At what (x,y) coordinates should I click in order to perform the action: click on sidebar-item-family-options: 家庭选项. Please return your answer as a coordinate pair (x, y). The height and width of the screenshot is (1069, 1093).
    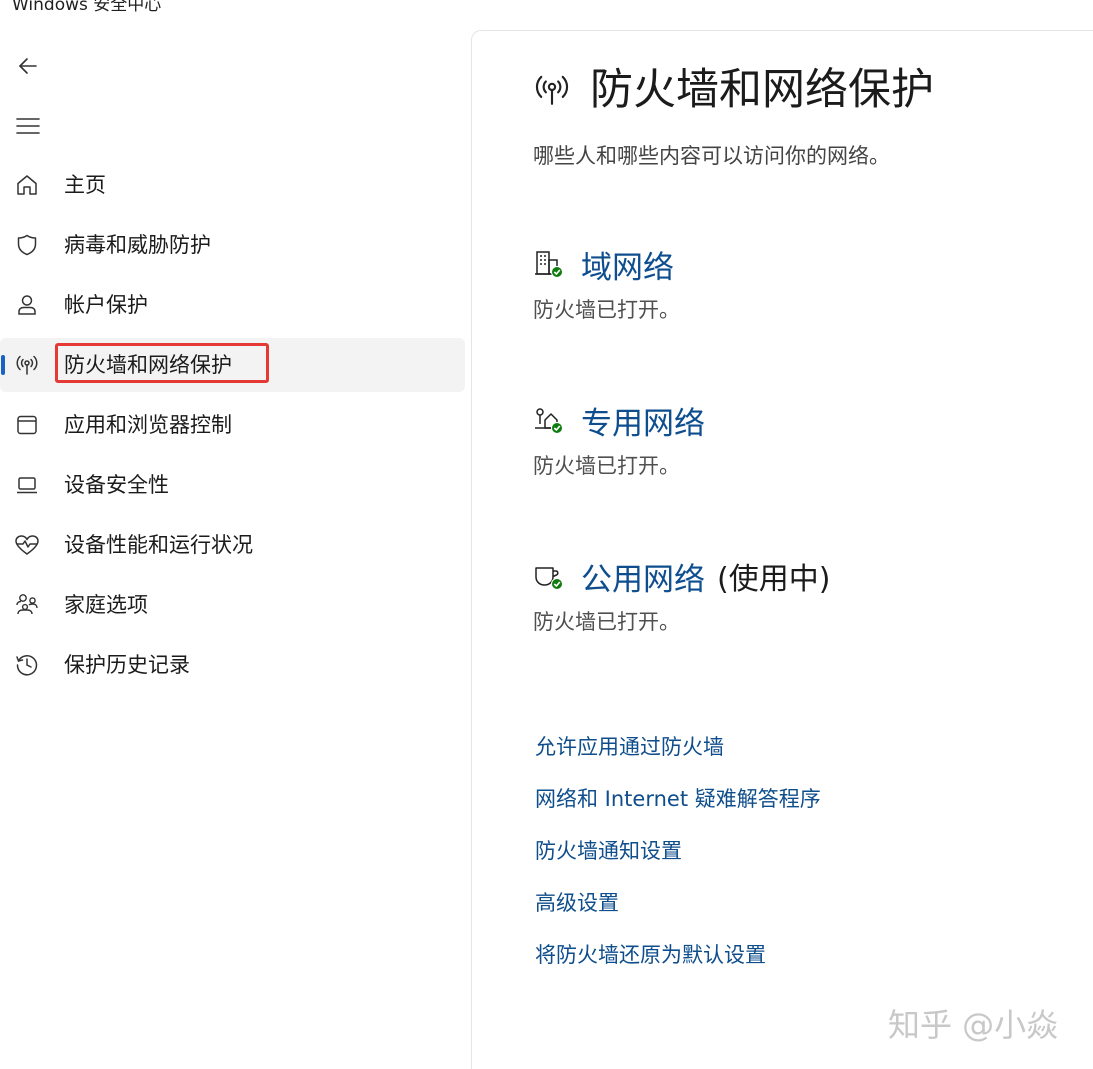
    Looking at the image, I should click on (232, 605).